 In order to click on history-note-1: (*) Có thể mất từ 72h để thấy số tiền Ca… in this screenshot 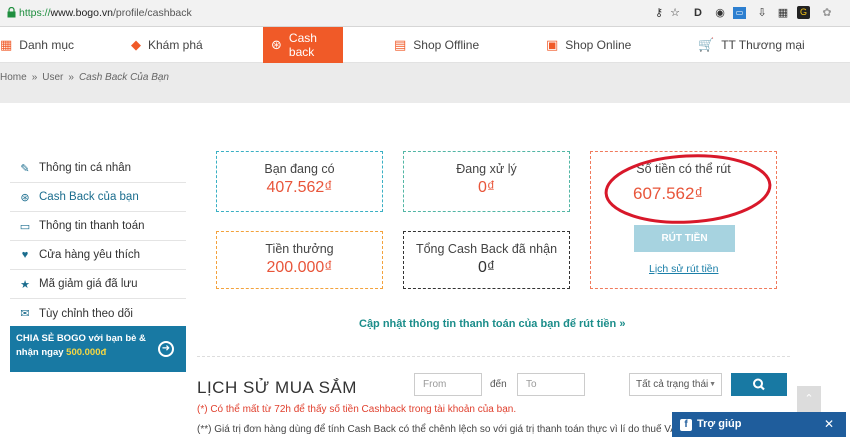, I will do `click(357, 409)`.